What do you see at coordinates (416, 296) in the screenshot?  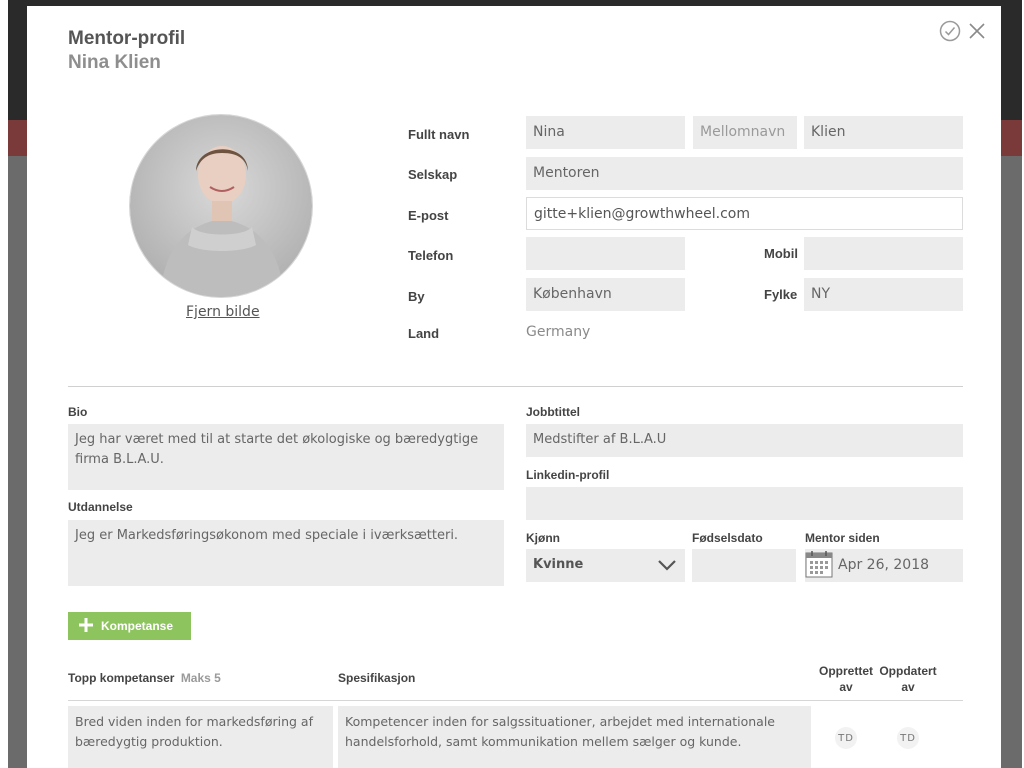 I see `city-label: By` at bounding box center [416, 296].